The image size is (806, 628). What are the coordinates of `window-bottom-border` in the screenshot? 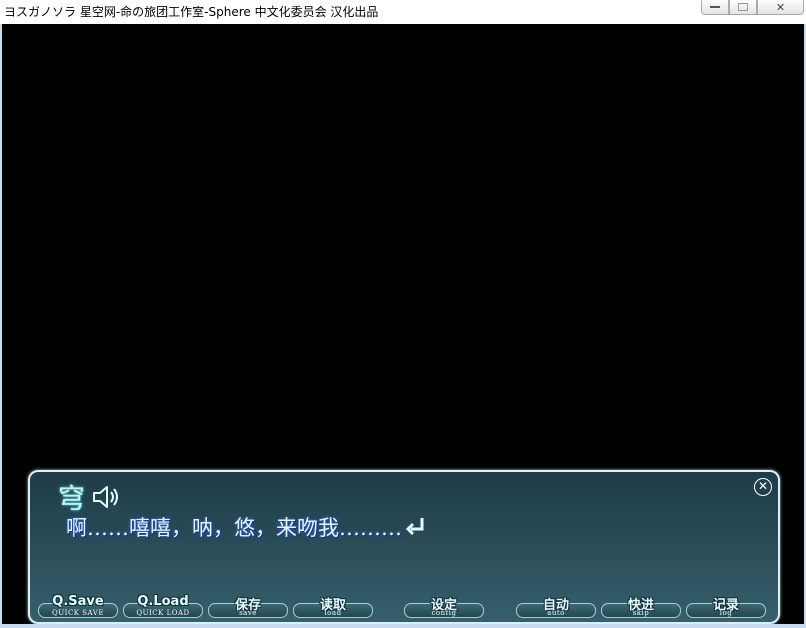 It's located at (403, 626).